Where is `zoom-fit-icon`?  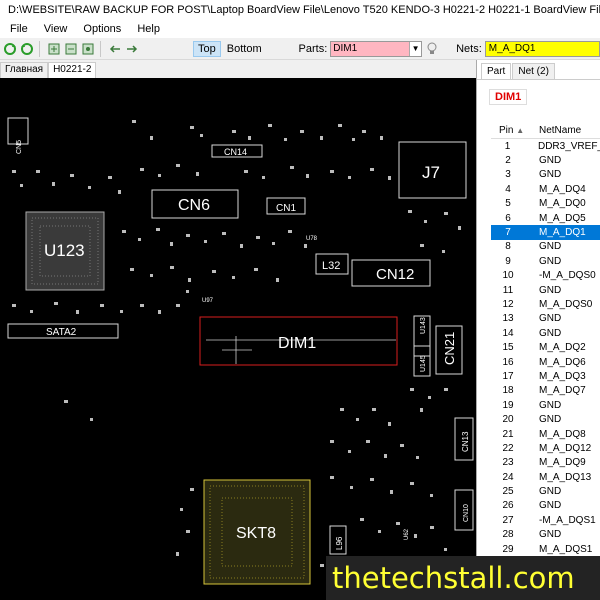
zoom-fit-icon is located at coordinates (88, 49).